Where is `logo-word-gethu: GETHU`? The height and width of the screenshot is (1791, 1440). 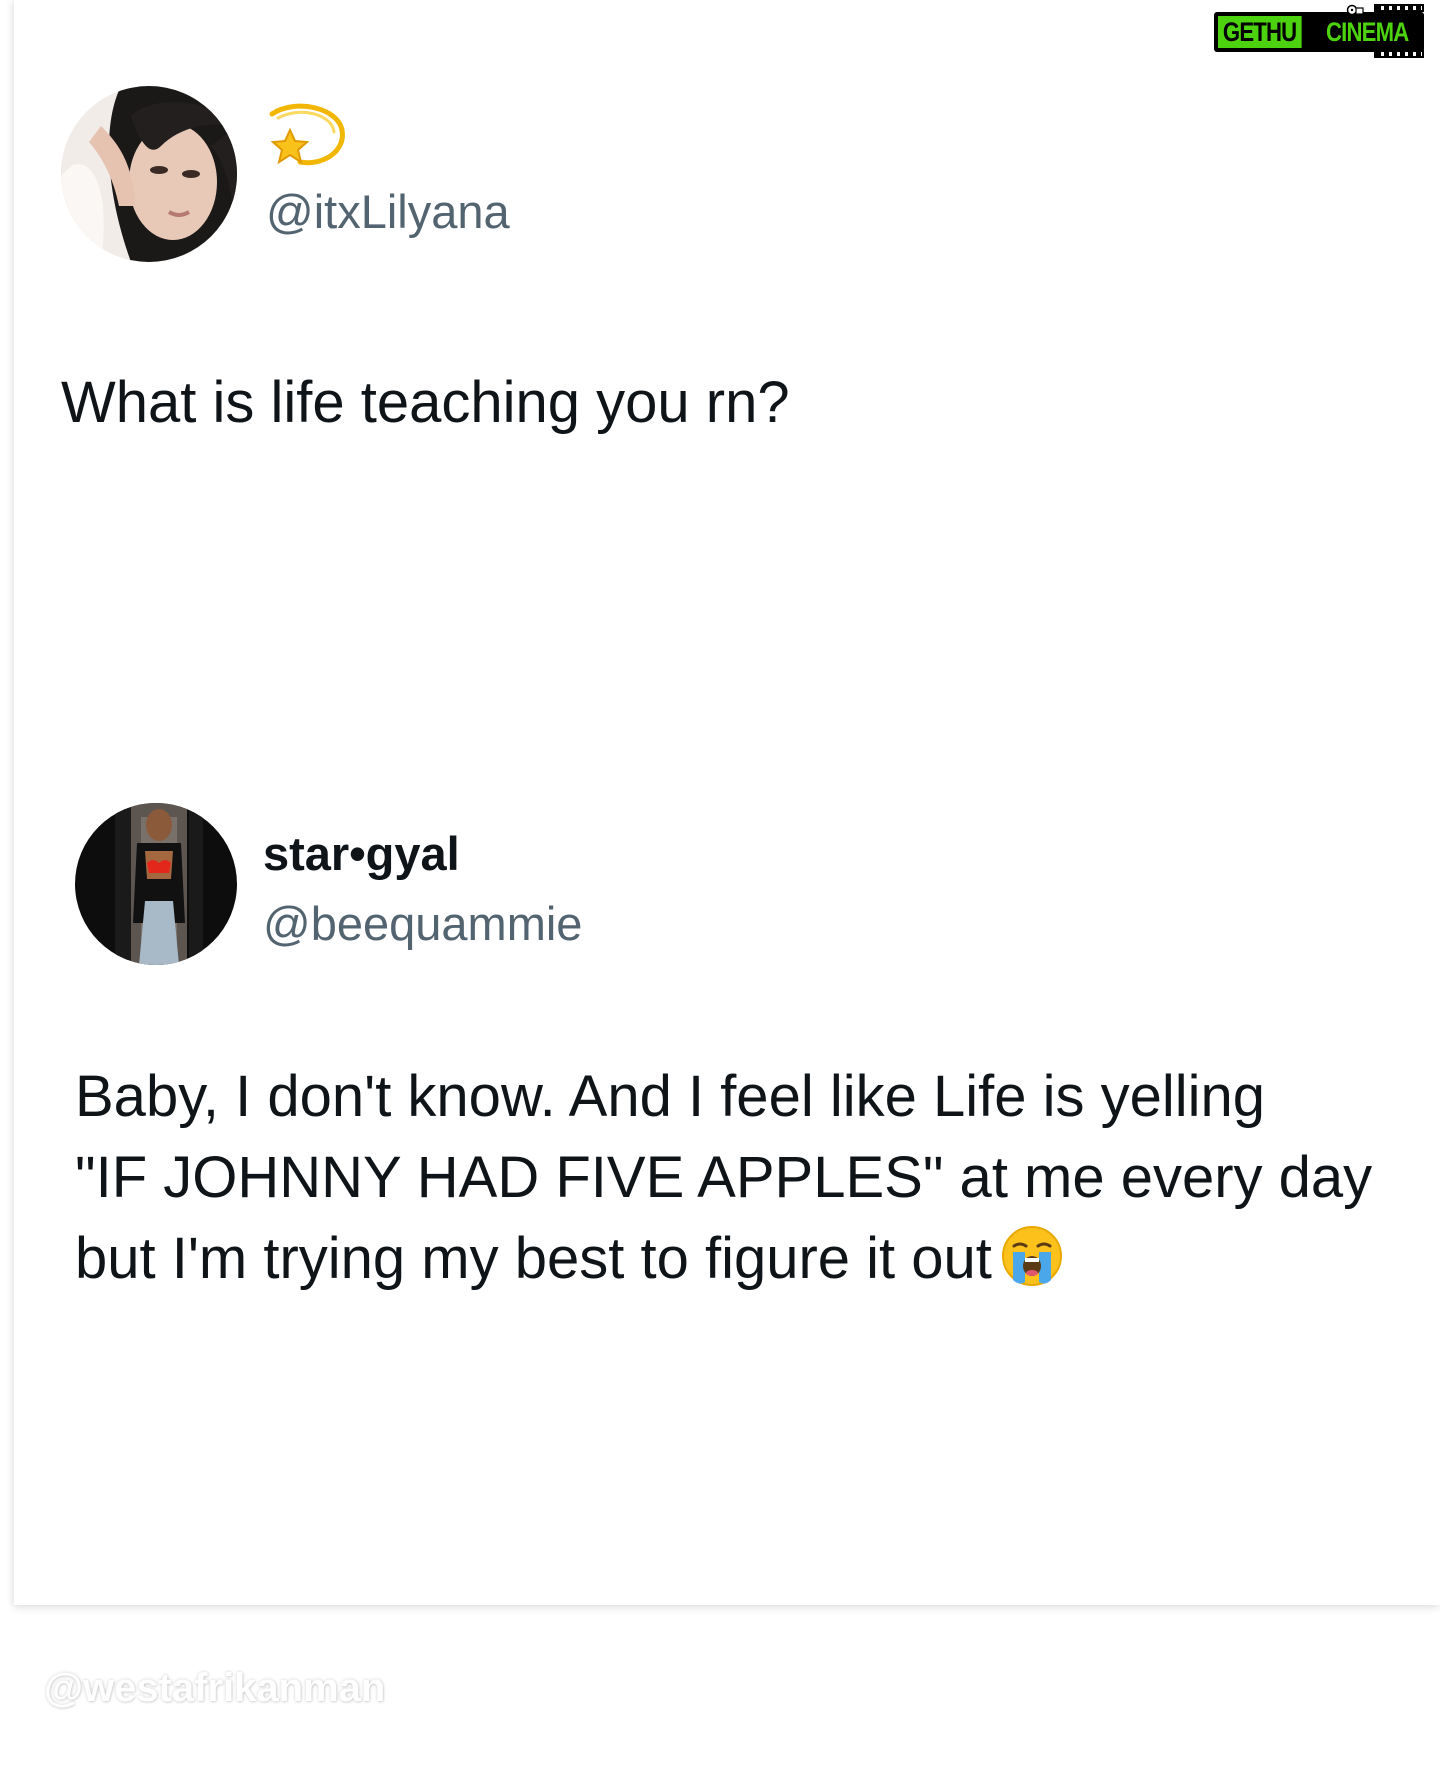
logo-word-gethu: GETHU is located at coordinates (1260, 32).